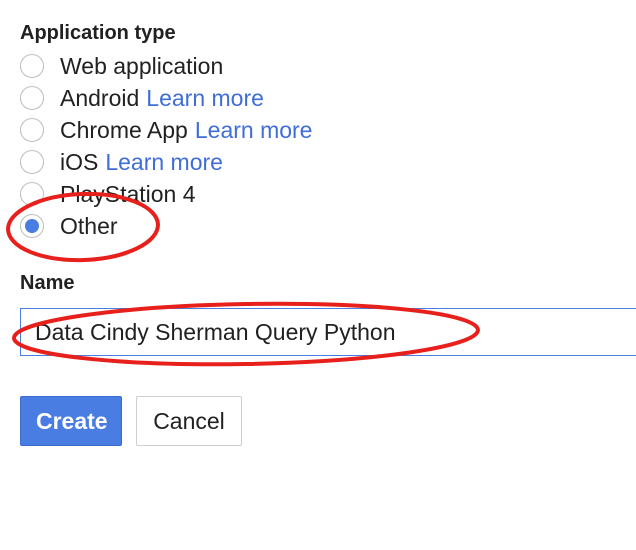 The image size is (636, 550). I want to click on radio-option-web-application: Web application, so click(320, 66).